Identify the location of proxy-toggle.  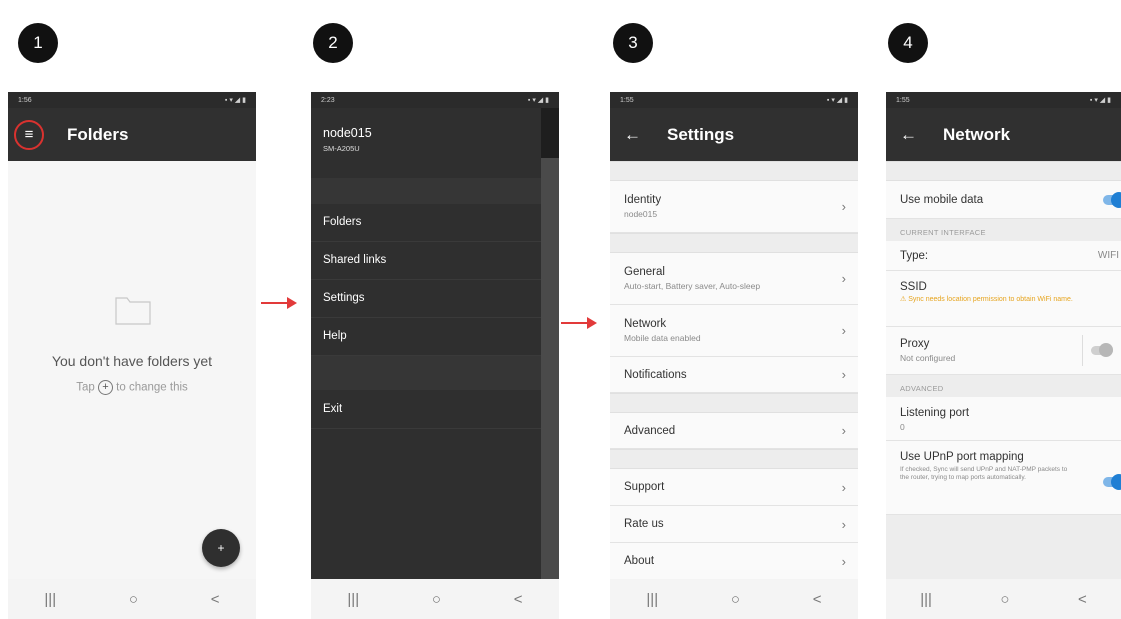
(1102, 350).